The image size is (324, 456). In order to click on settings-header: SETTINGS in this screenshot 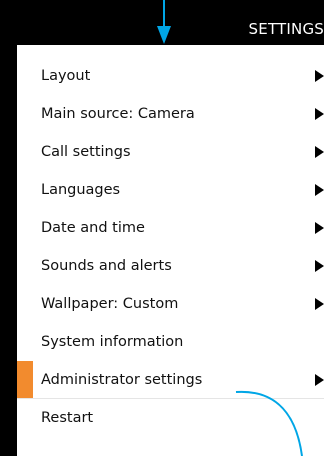, I will do `click(170, 22)`.